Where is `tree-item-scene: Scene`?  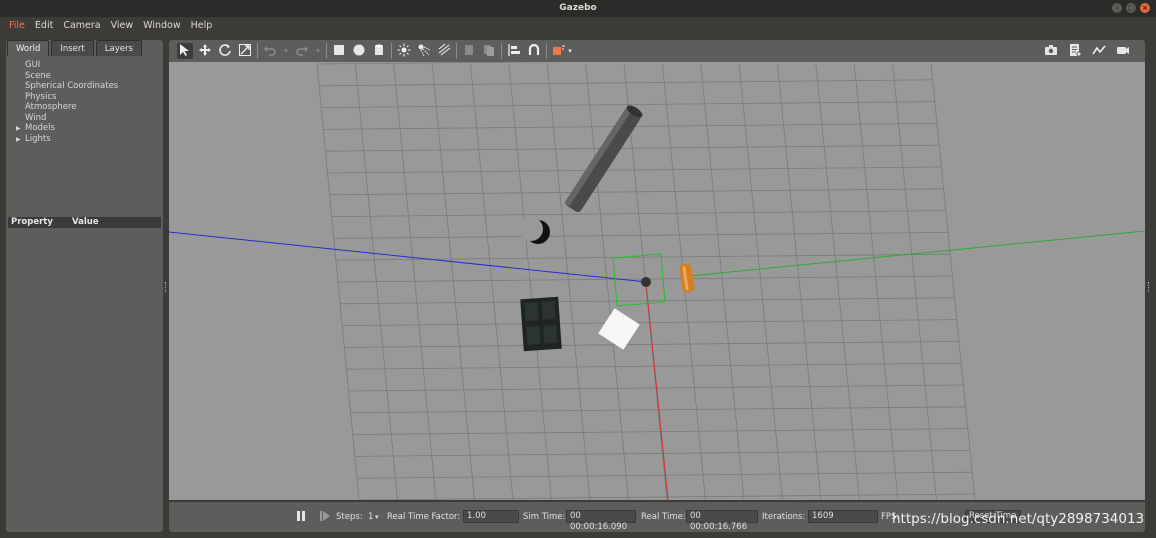
tree-item-scene: Scene is located at coordinates (38, 76).